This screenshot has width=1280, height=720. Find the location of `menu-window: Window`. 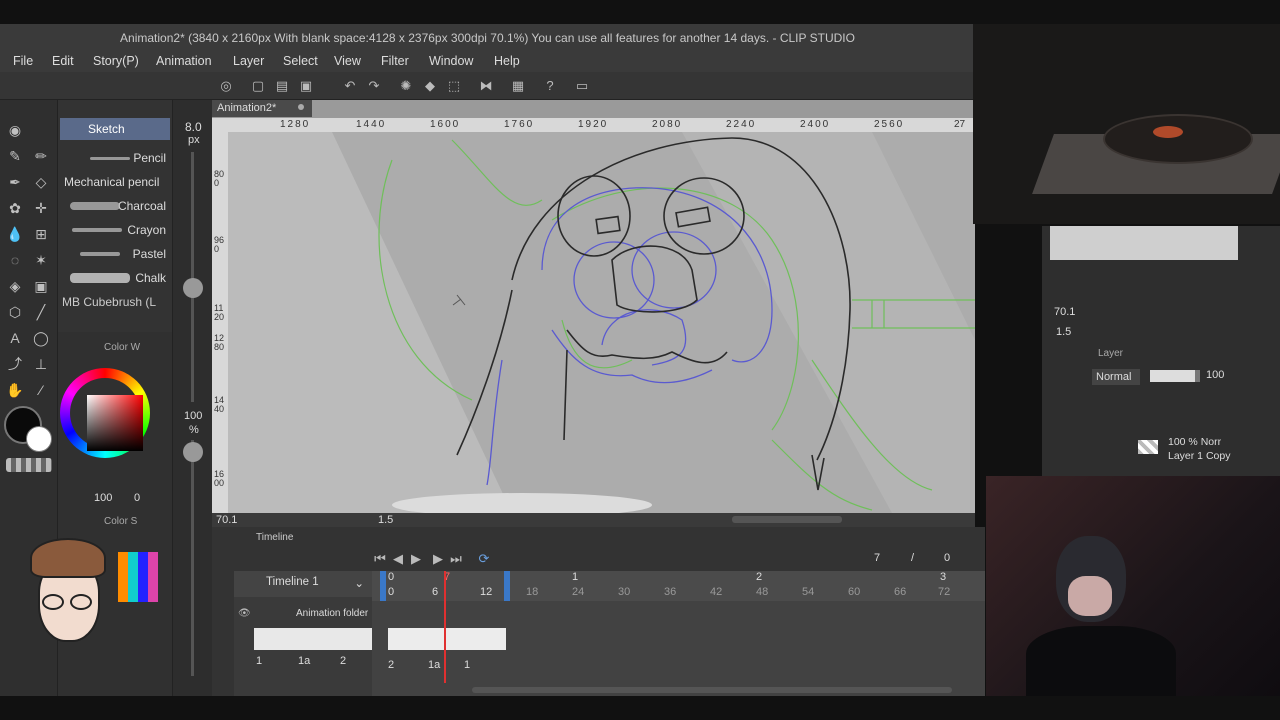

menu-window: Window is located at coordinates (451, 61).